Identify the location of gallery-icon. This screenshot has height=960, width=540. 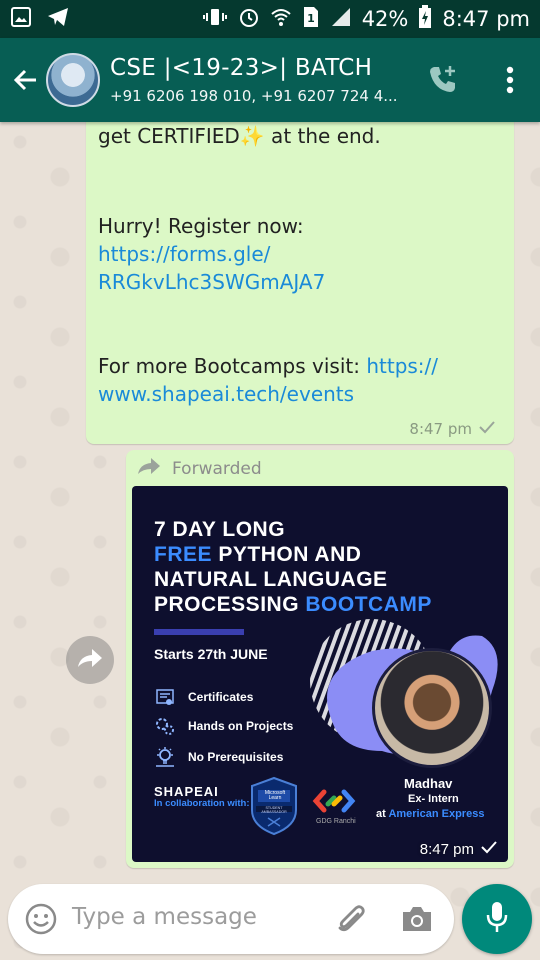
(21, 19).